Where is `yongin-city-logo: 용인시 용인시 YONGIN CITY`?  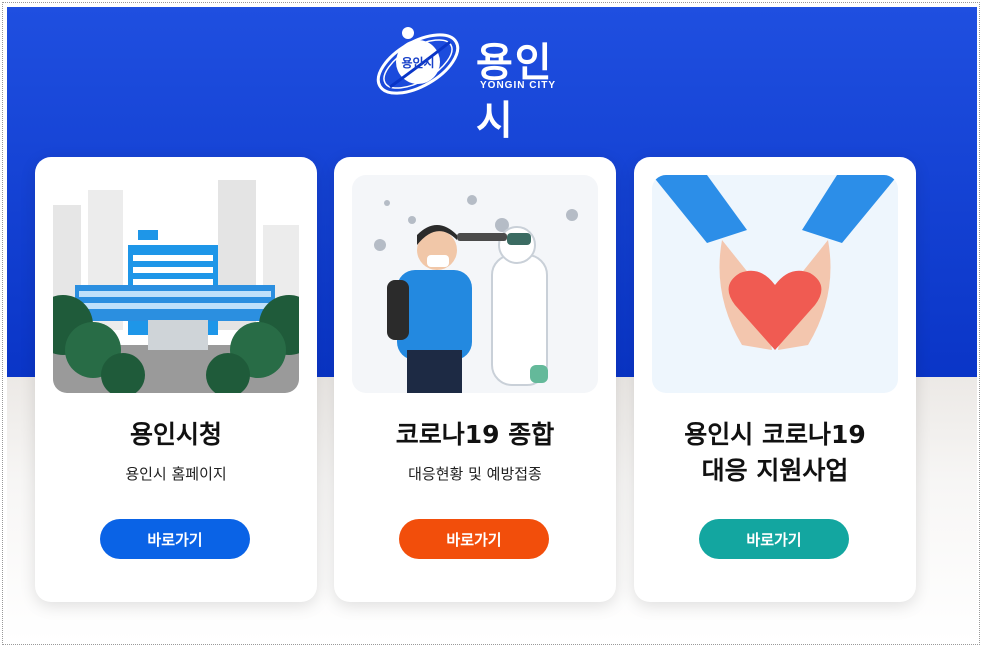 yongin-city-logo: 용인시 용인시 YONGIN CITY is located at coordinates (480, 83).